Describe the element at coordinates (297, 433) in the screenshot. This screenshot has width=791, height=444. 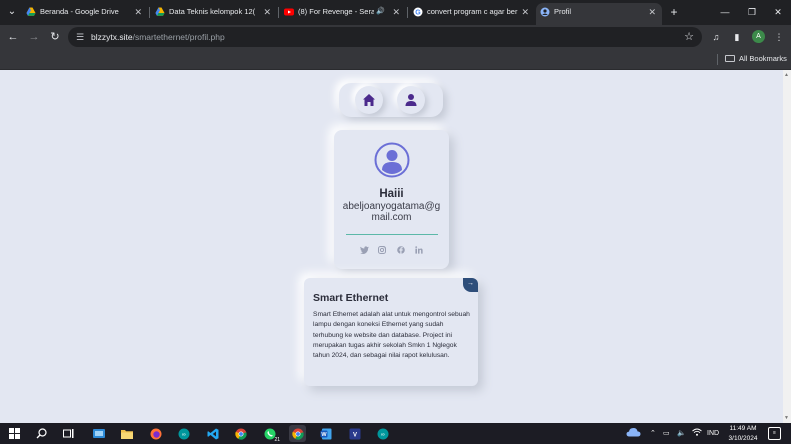
I see `chrome-active-icon` at that location.